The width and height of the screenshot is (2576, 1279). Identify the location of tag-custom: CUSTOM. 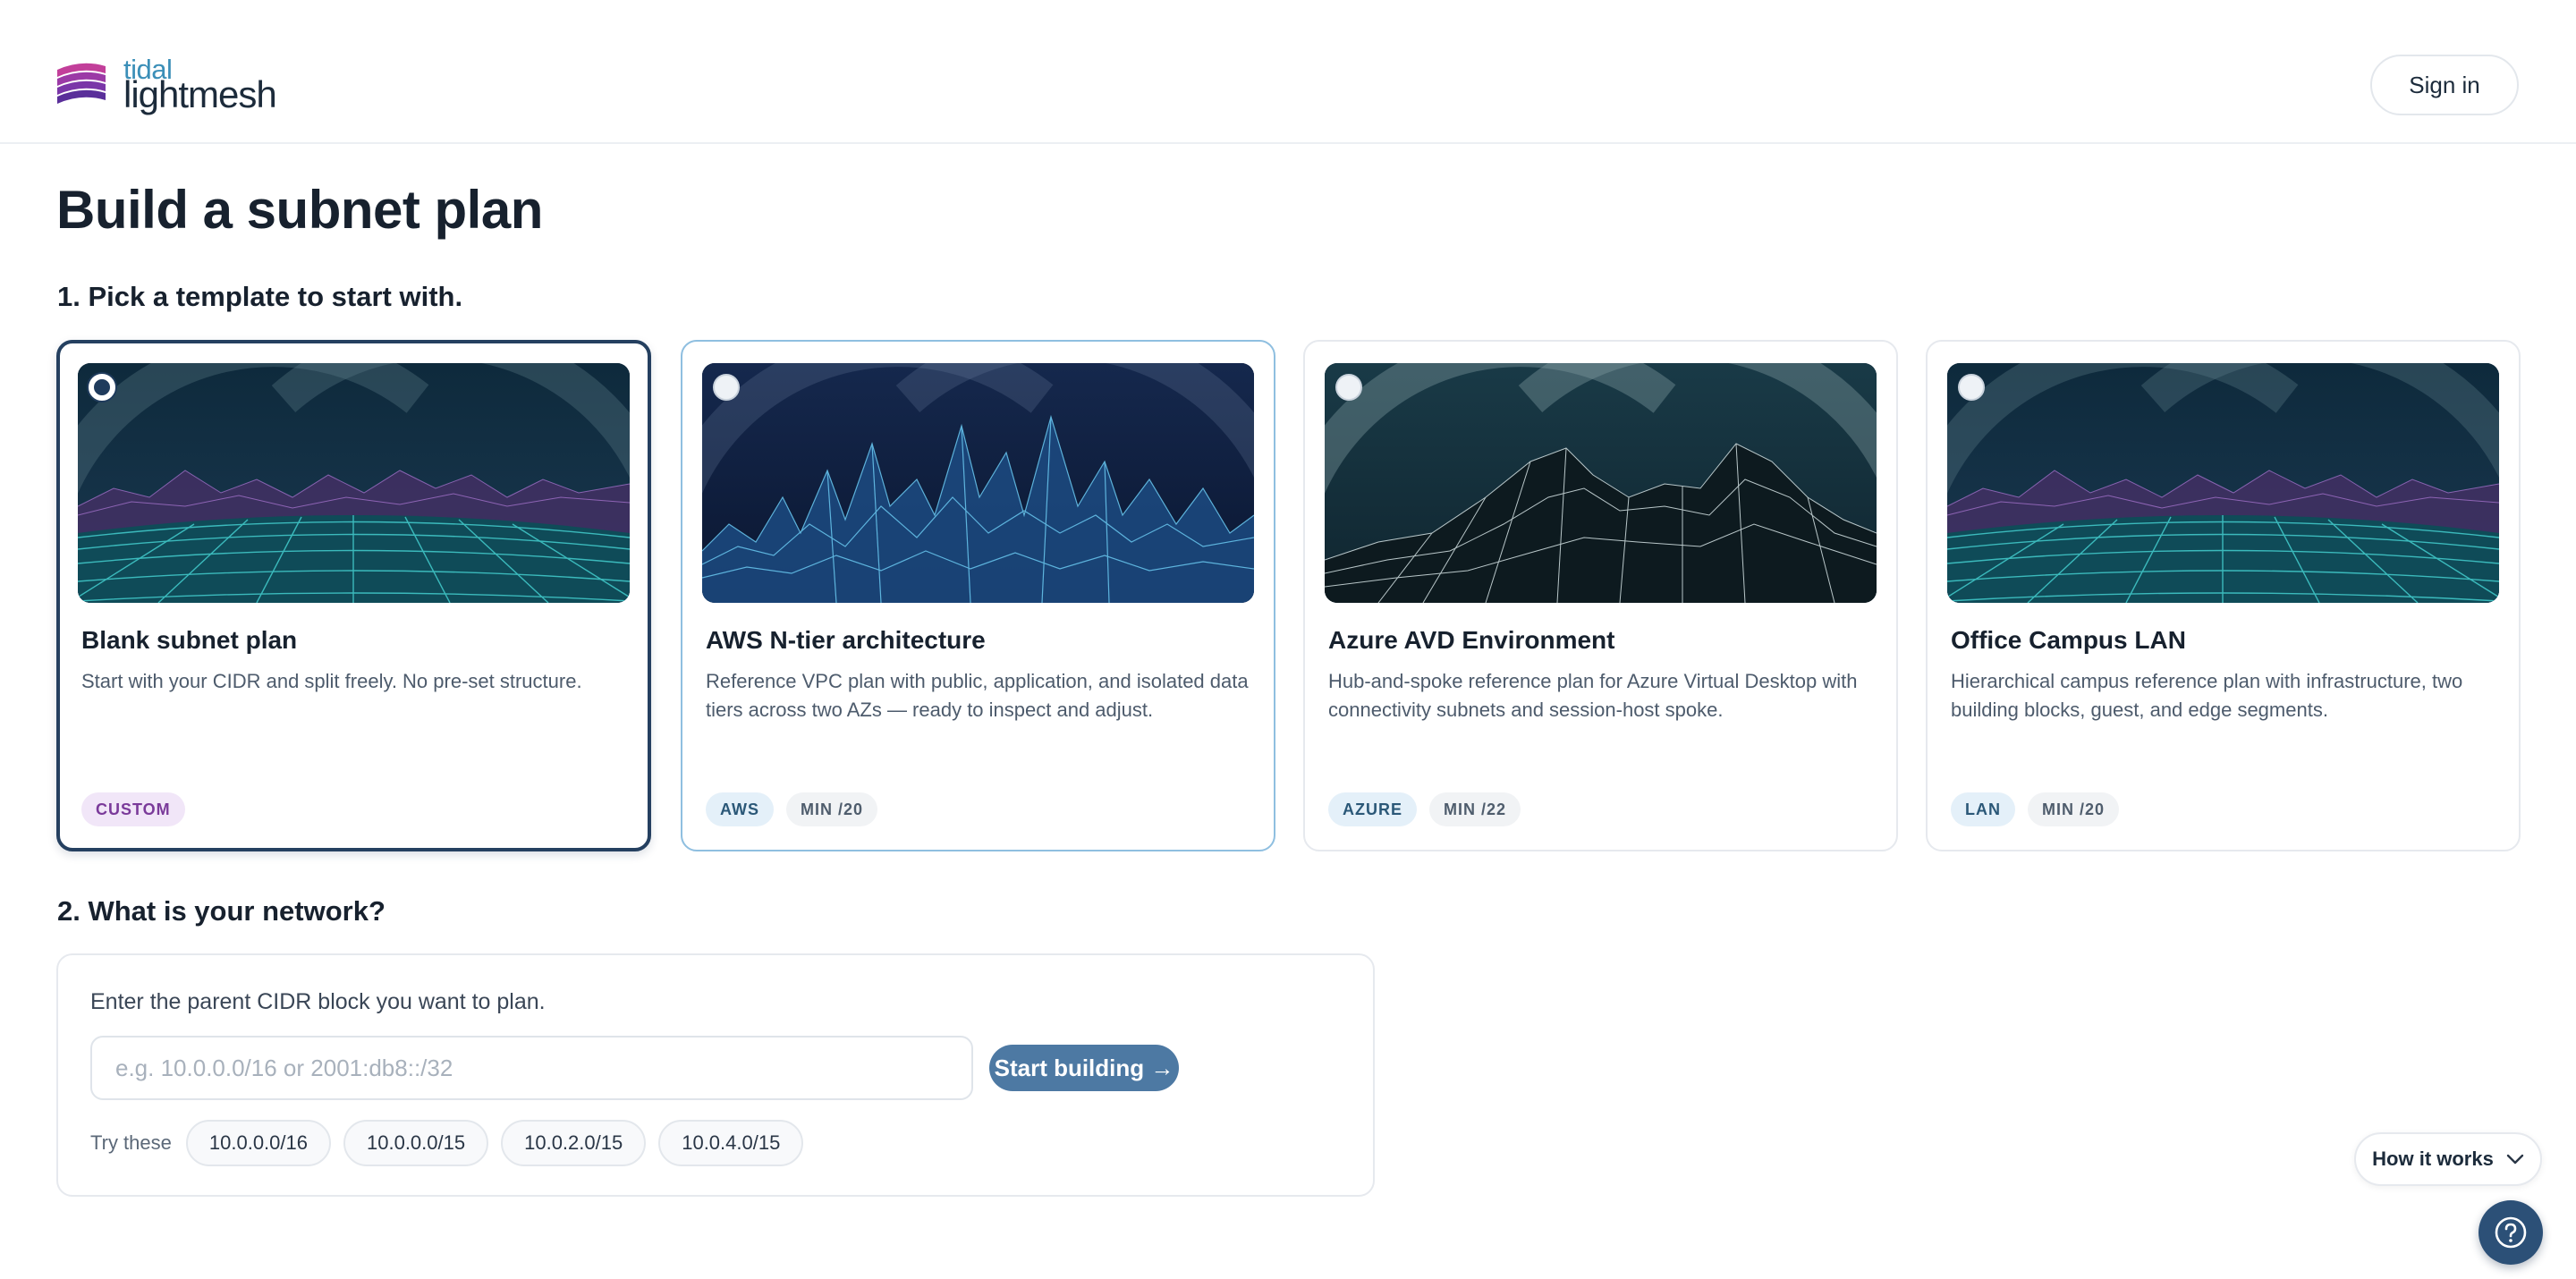
(133, 809).